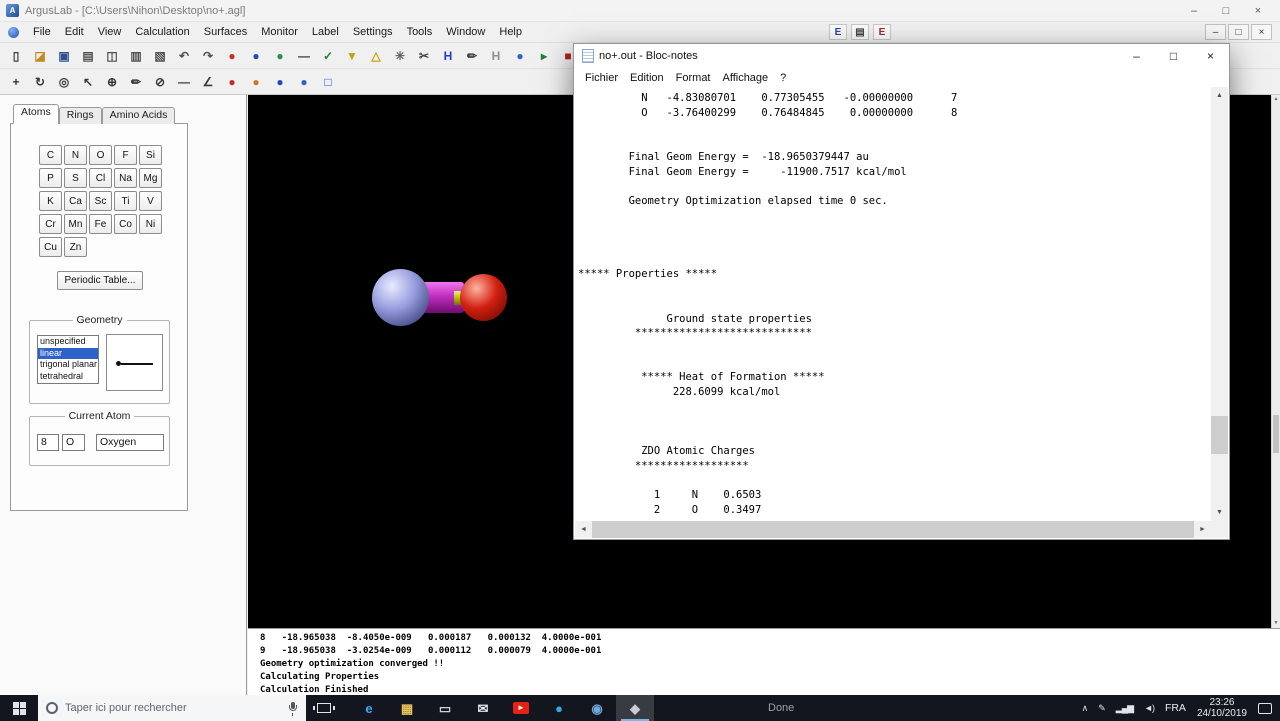 The height and width of the screenshot is (721, 1280). I want to click on select-tool-icon: ↖, so click(88, 81).